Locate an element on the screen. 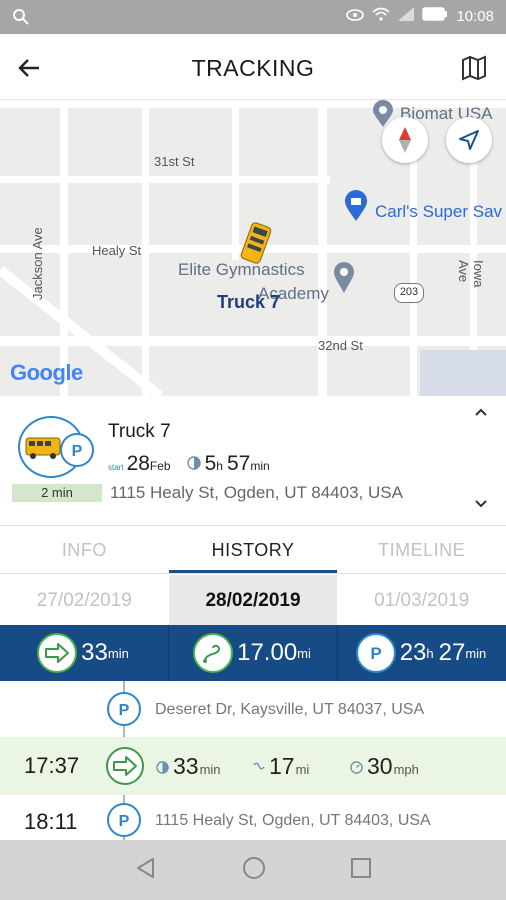 The width and height of the screenshot is (506, 900). shopping-pin-icon is located at coordinates (356, 208).